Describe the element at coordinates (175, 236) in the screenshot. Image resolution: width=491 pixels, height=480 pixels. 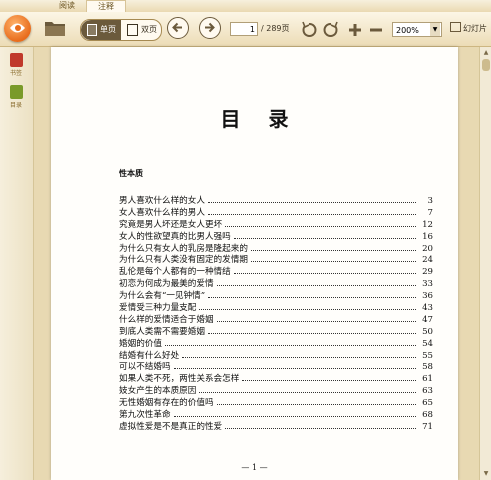
I see `toc-entry-title: 女人的性欲望真的比男人强吗` at that location.